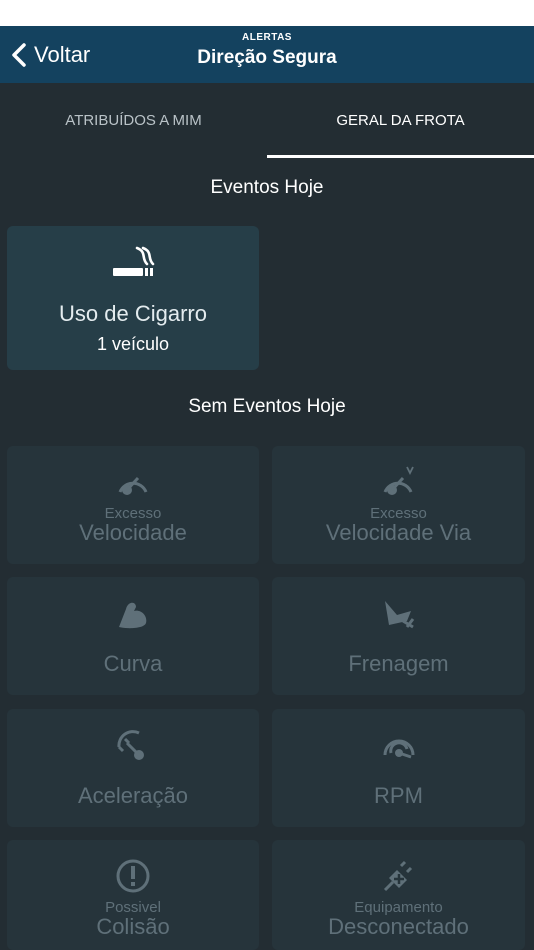 This screenshot has height=950, width=534. What do you see at coordinates (267, 57) in the screenshot?
I see `page-title: Direção Segura` at bounding box center [267, 57].